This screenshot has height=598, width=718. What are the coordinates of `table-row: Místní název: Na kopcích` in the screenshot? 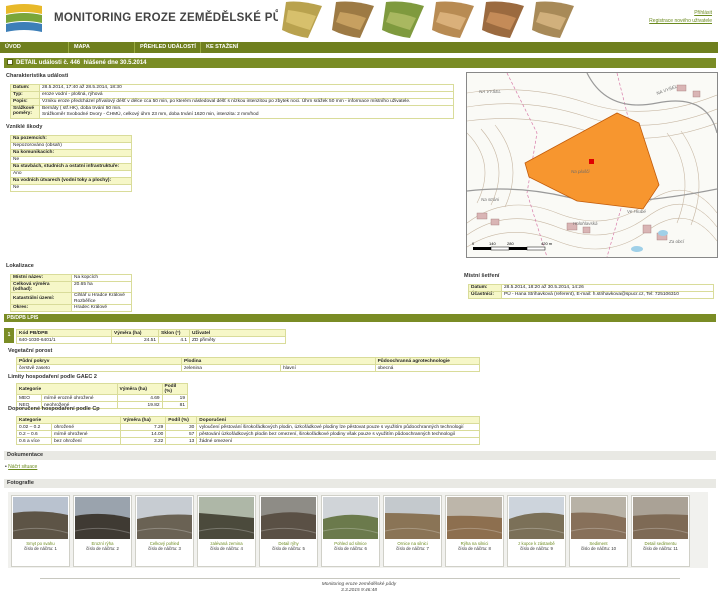 It's located at (71, 278).